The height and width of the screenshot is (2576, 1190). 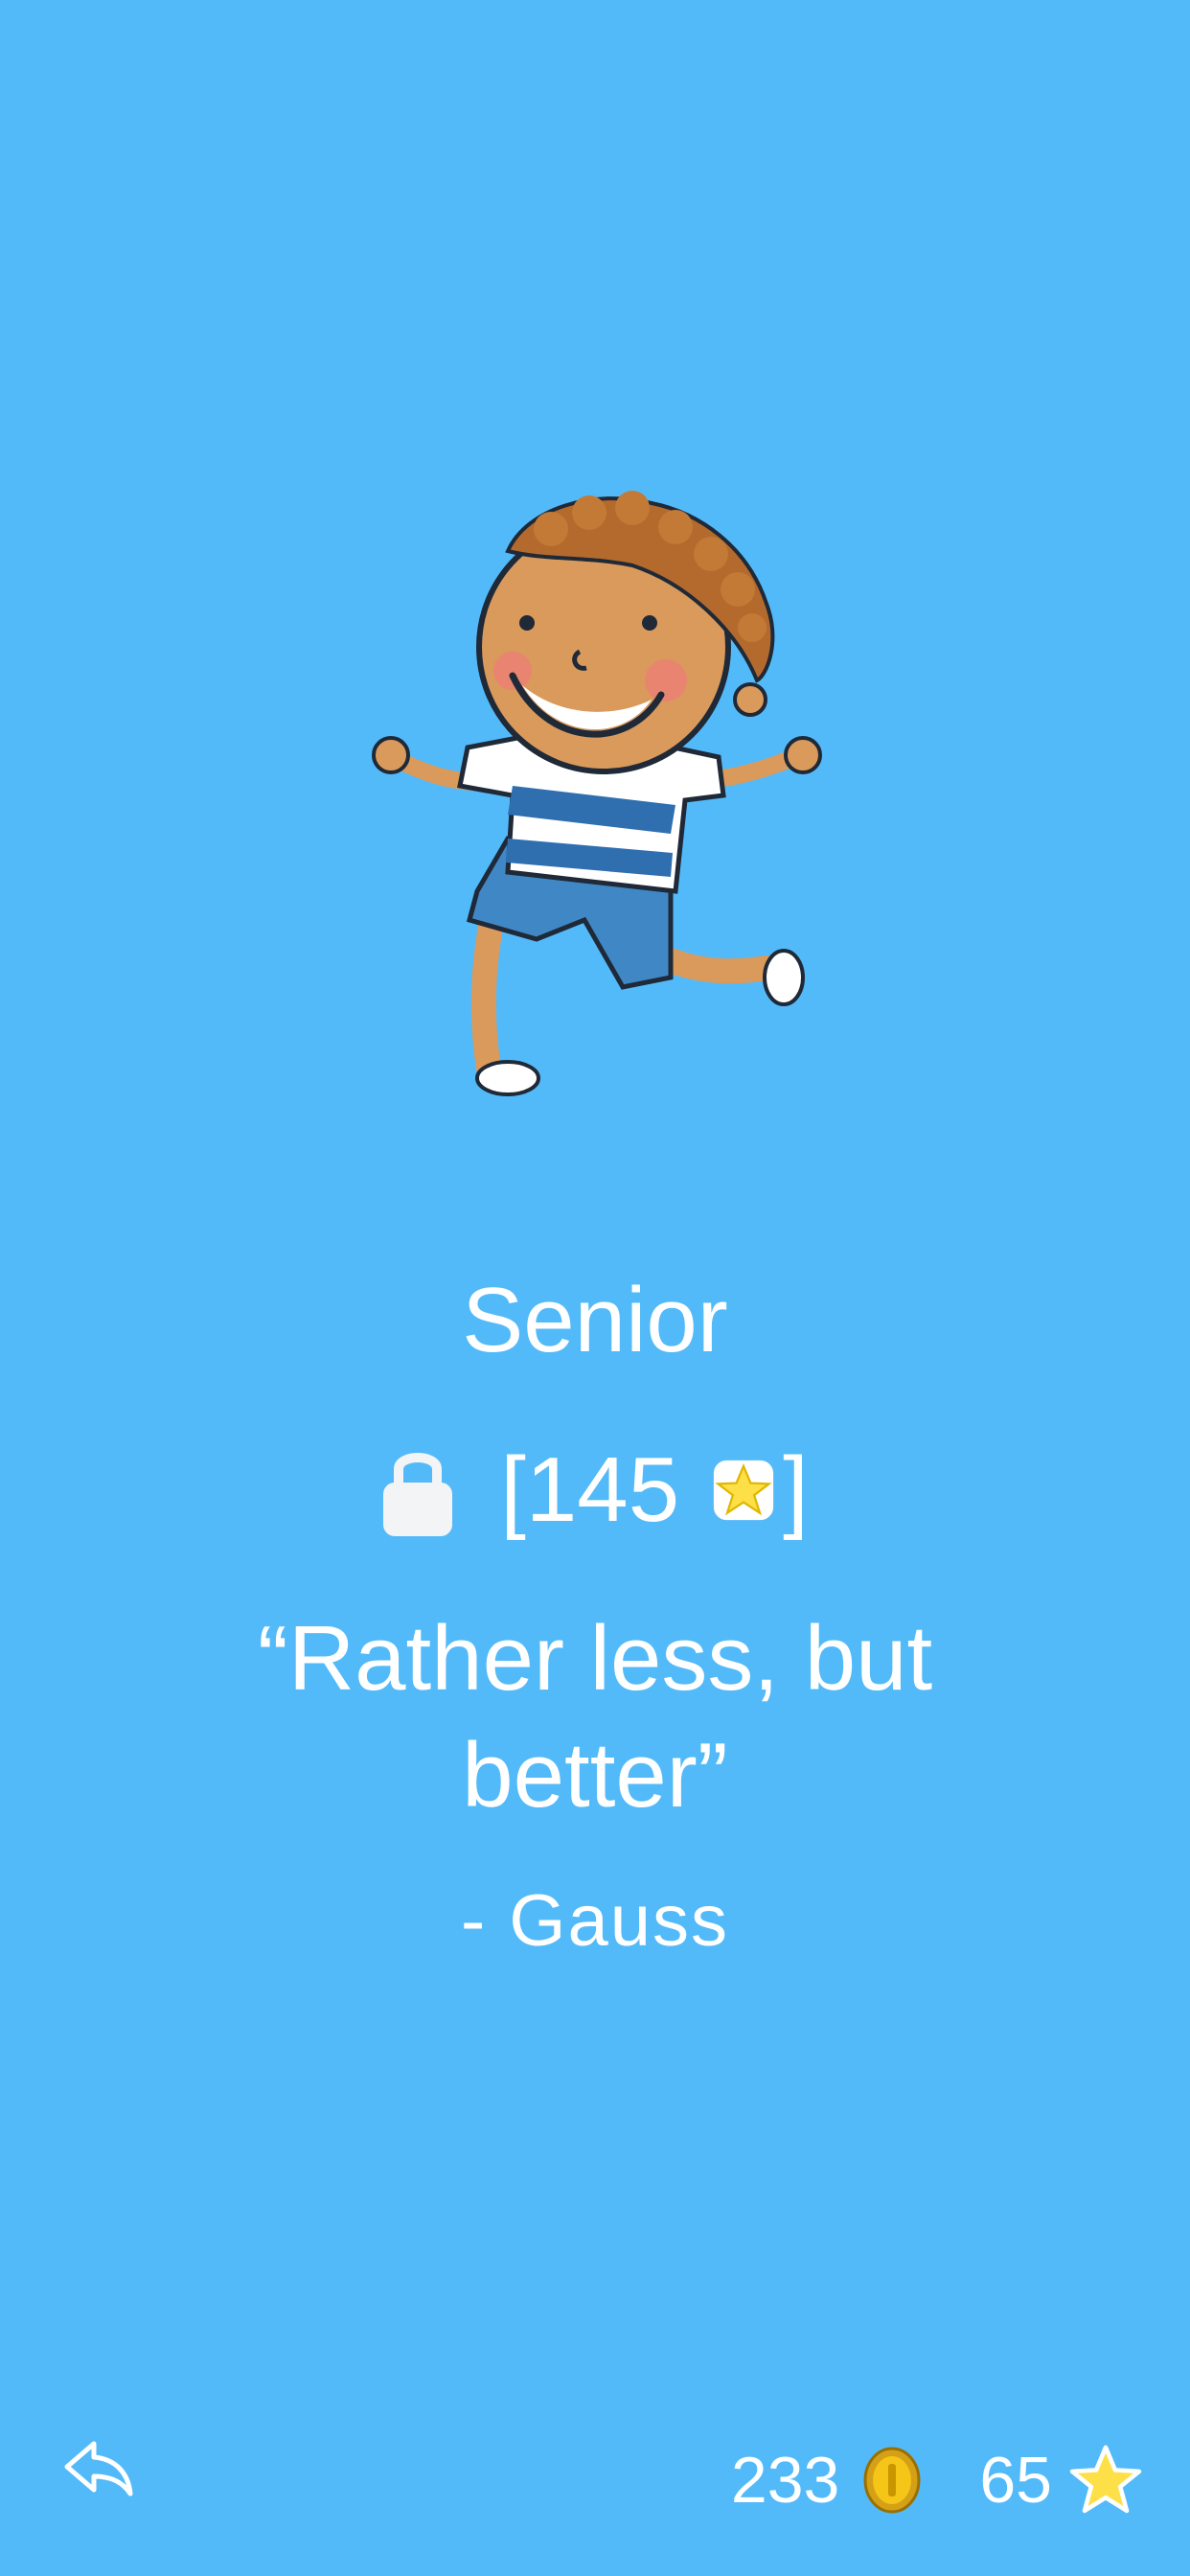 I want to click on currency-stats: 233 65, so click(x=936, y=2480).